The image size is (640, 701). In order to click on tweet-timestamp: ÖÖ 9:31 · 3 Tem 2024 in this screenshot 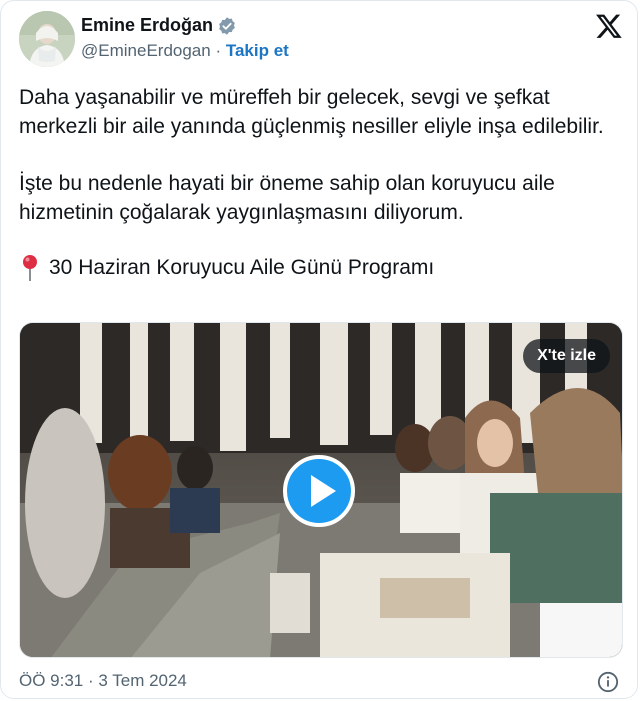, I will do `click(103, 681)`.